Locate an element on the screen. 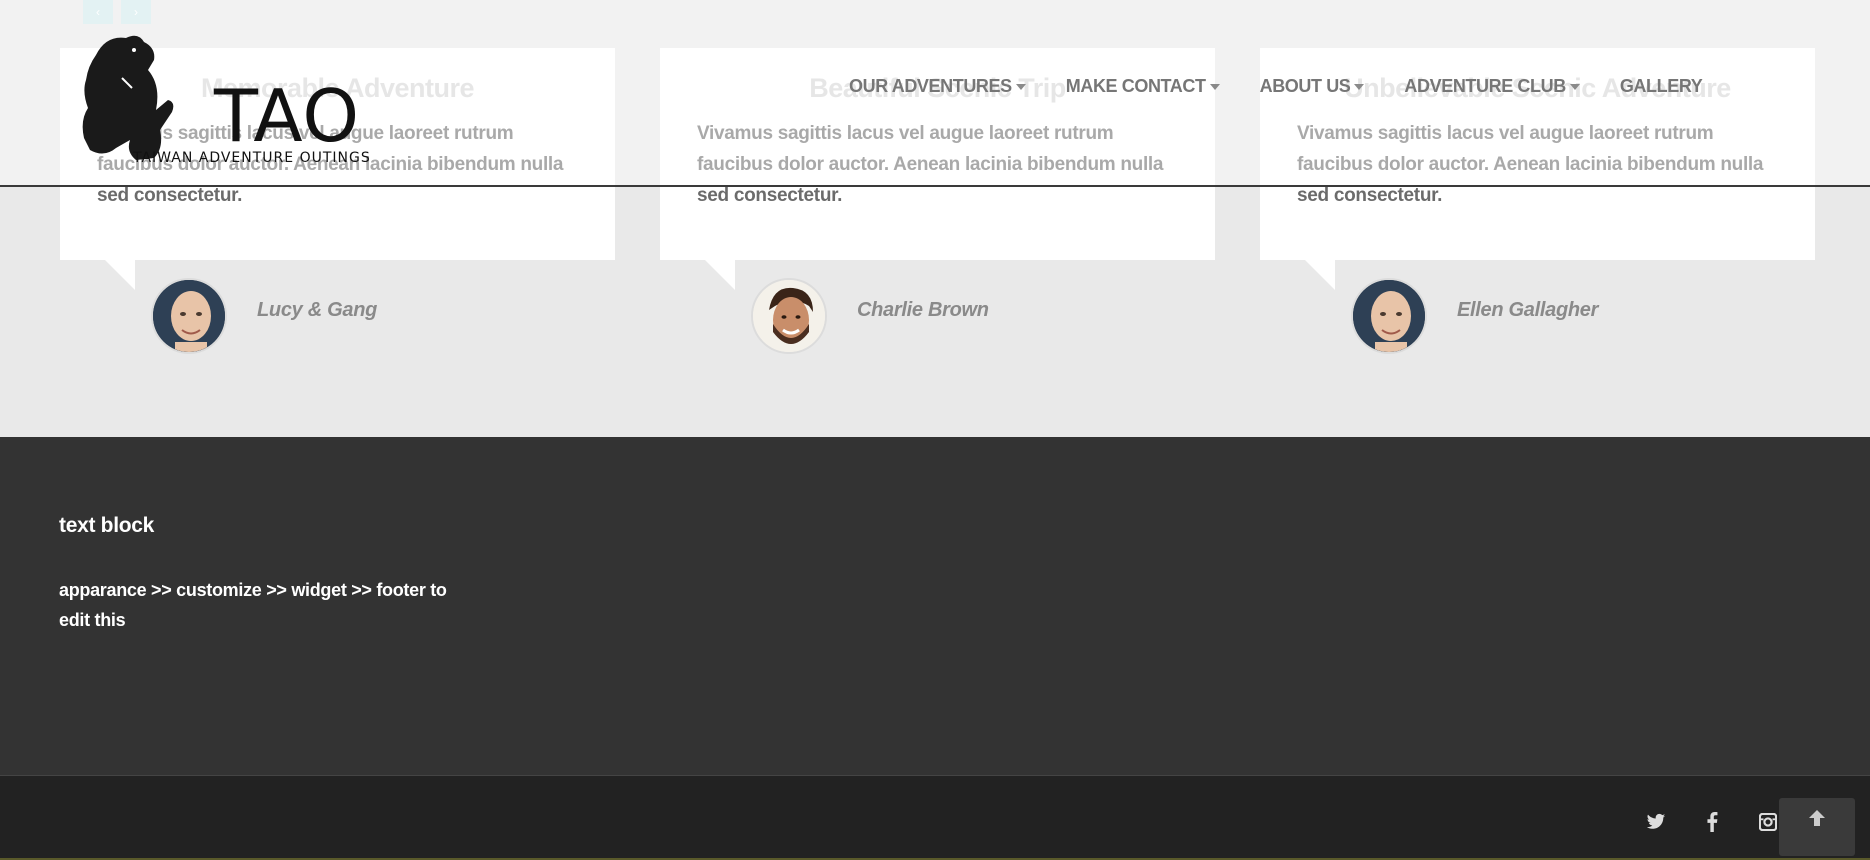  nav-item-our-adventures: OUR ADVENTURES is located at coordinates (937, 86).